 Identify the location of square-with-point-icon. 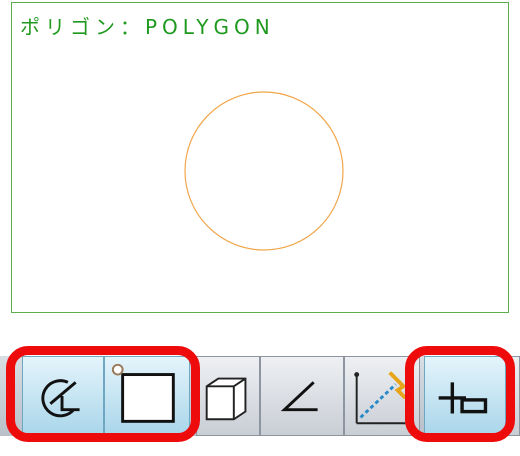
(143, 393).